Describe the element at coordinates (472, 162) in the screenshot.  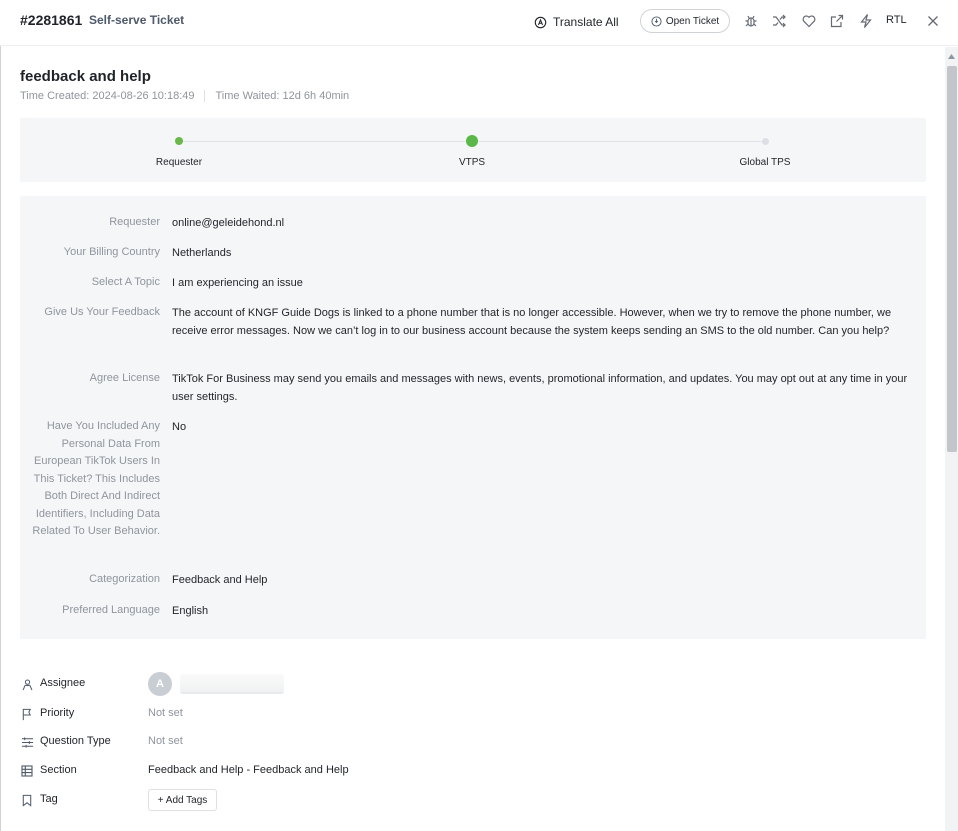
I see `progress-step-label: VTPS` at that location.